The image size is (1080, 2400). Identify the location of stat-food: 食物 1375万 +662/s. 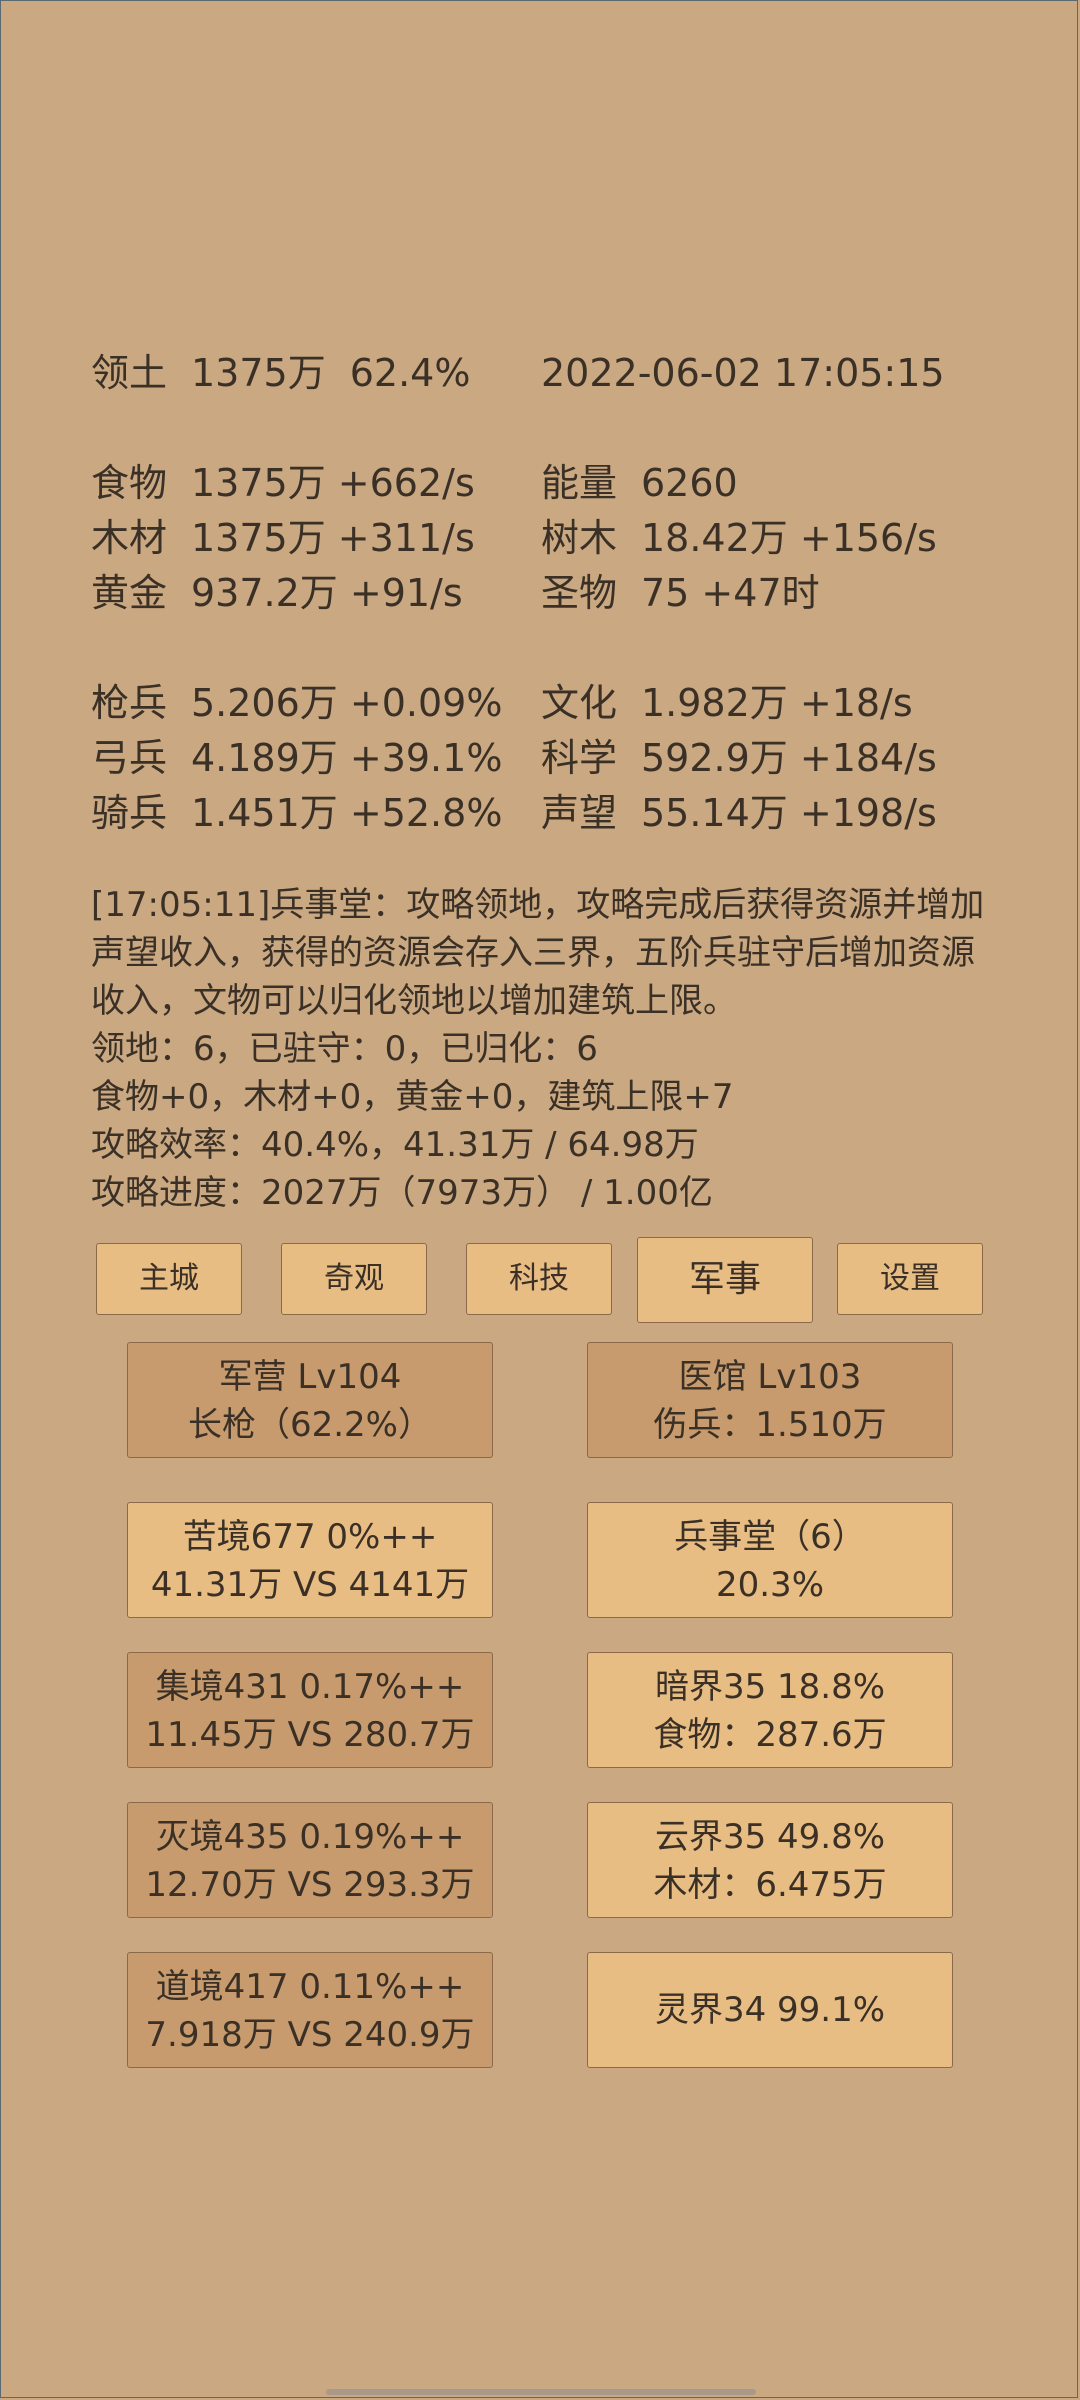
(283, 483).